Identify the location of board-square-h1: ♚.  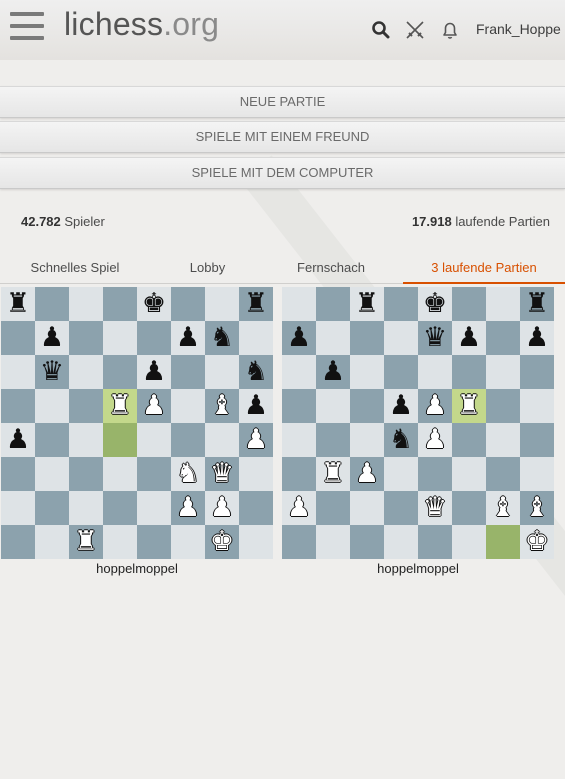
(537, 542).